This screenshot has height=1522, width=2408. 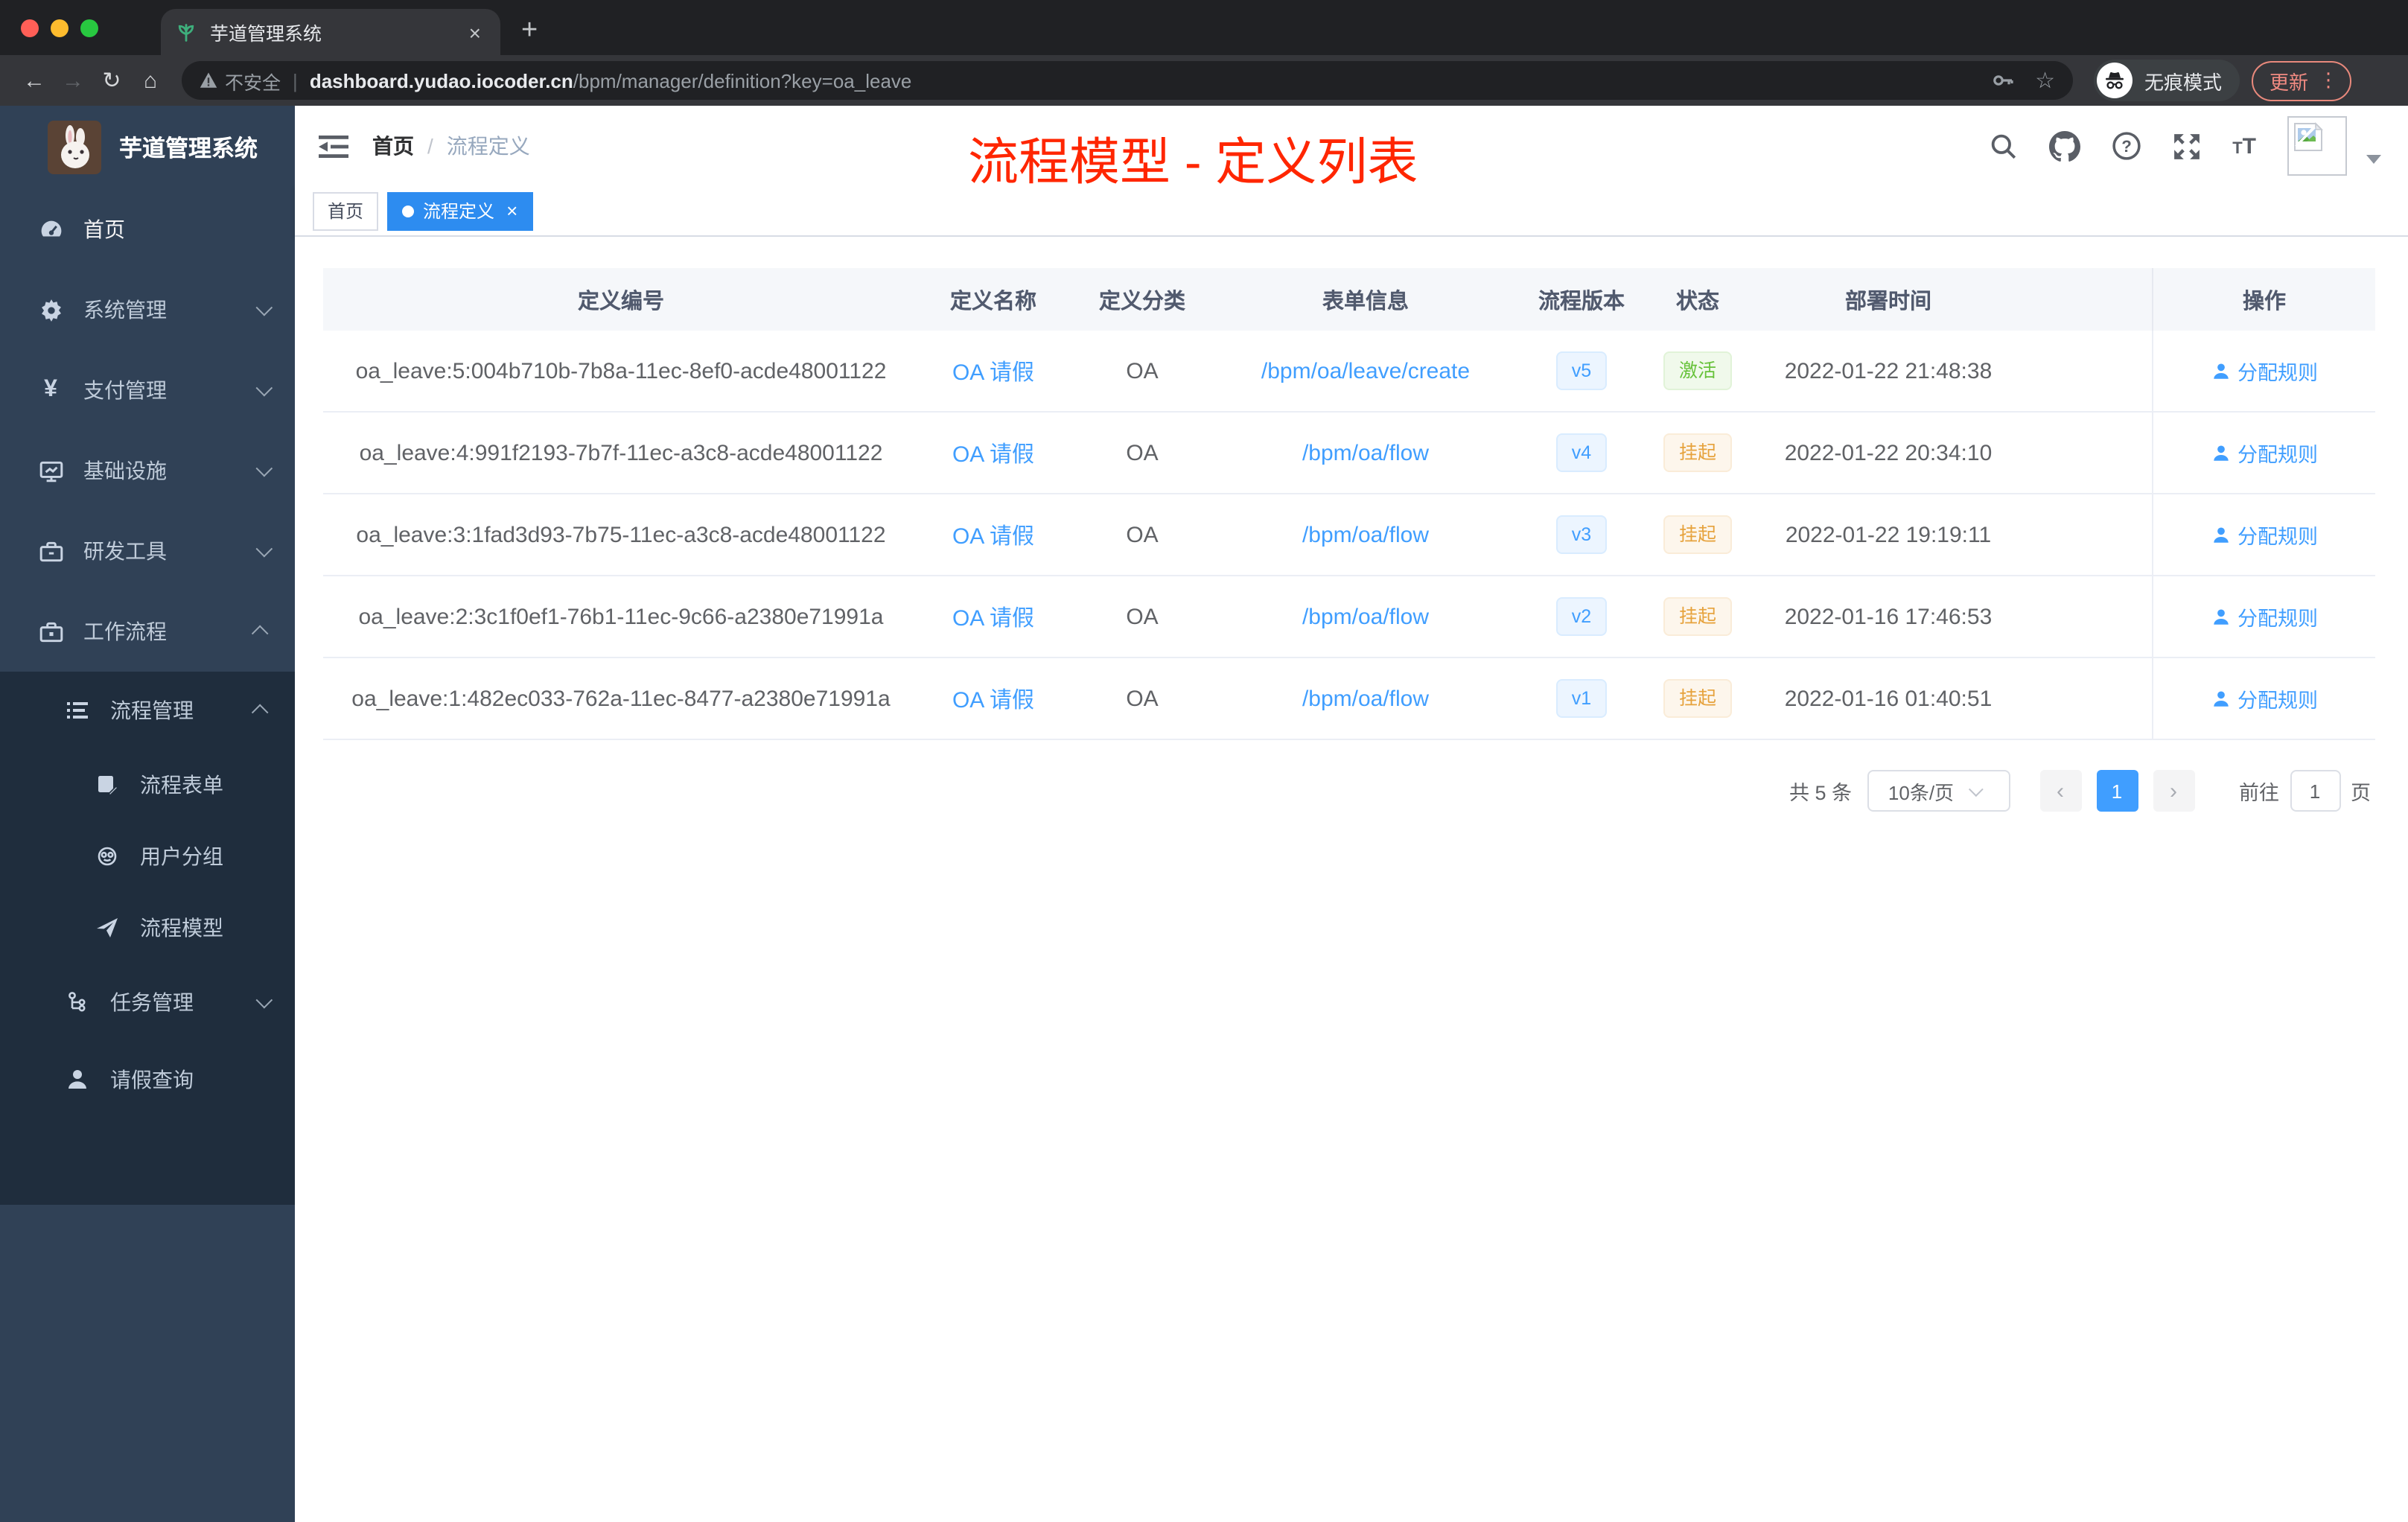 What do you see at coordinates (2060, 791) in the screenshot?
I see `prev-page-button: ‹` at bounding box center [2060, 791].